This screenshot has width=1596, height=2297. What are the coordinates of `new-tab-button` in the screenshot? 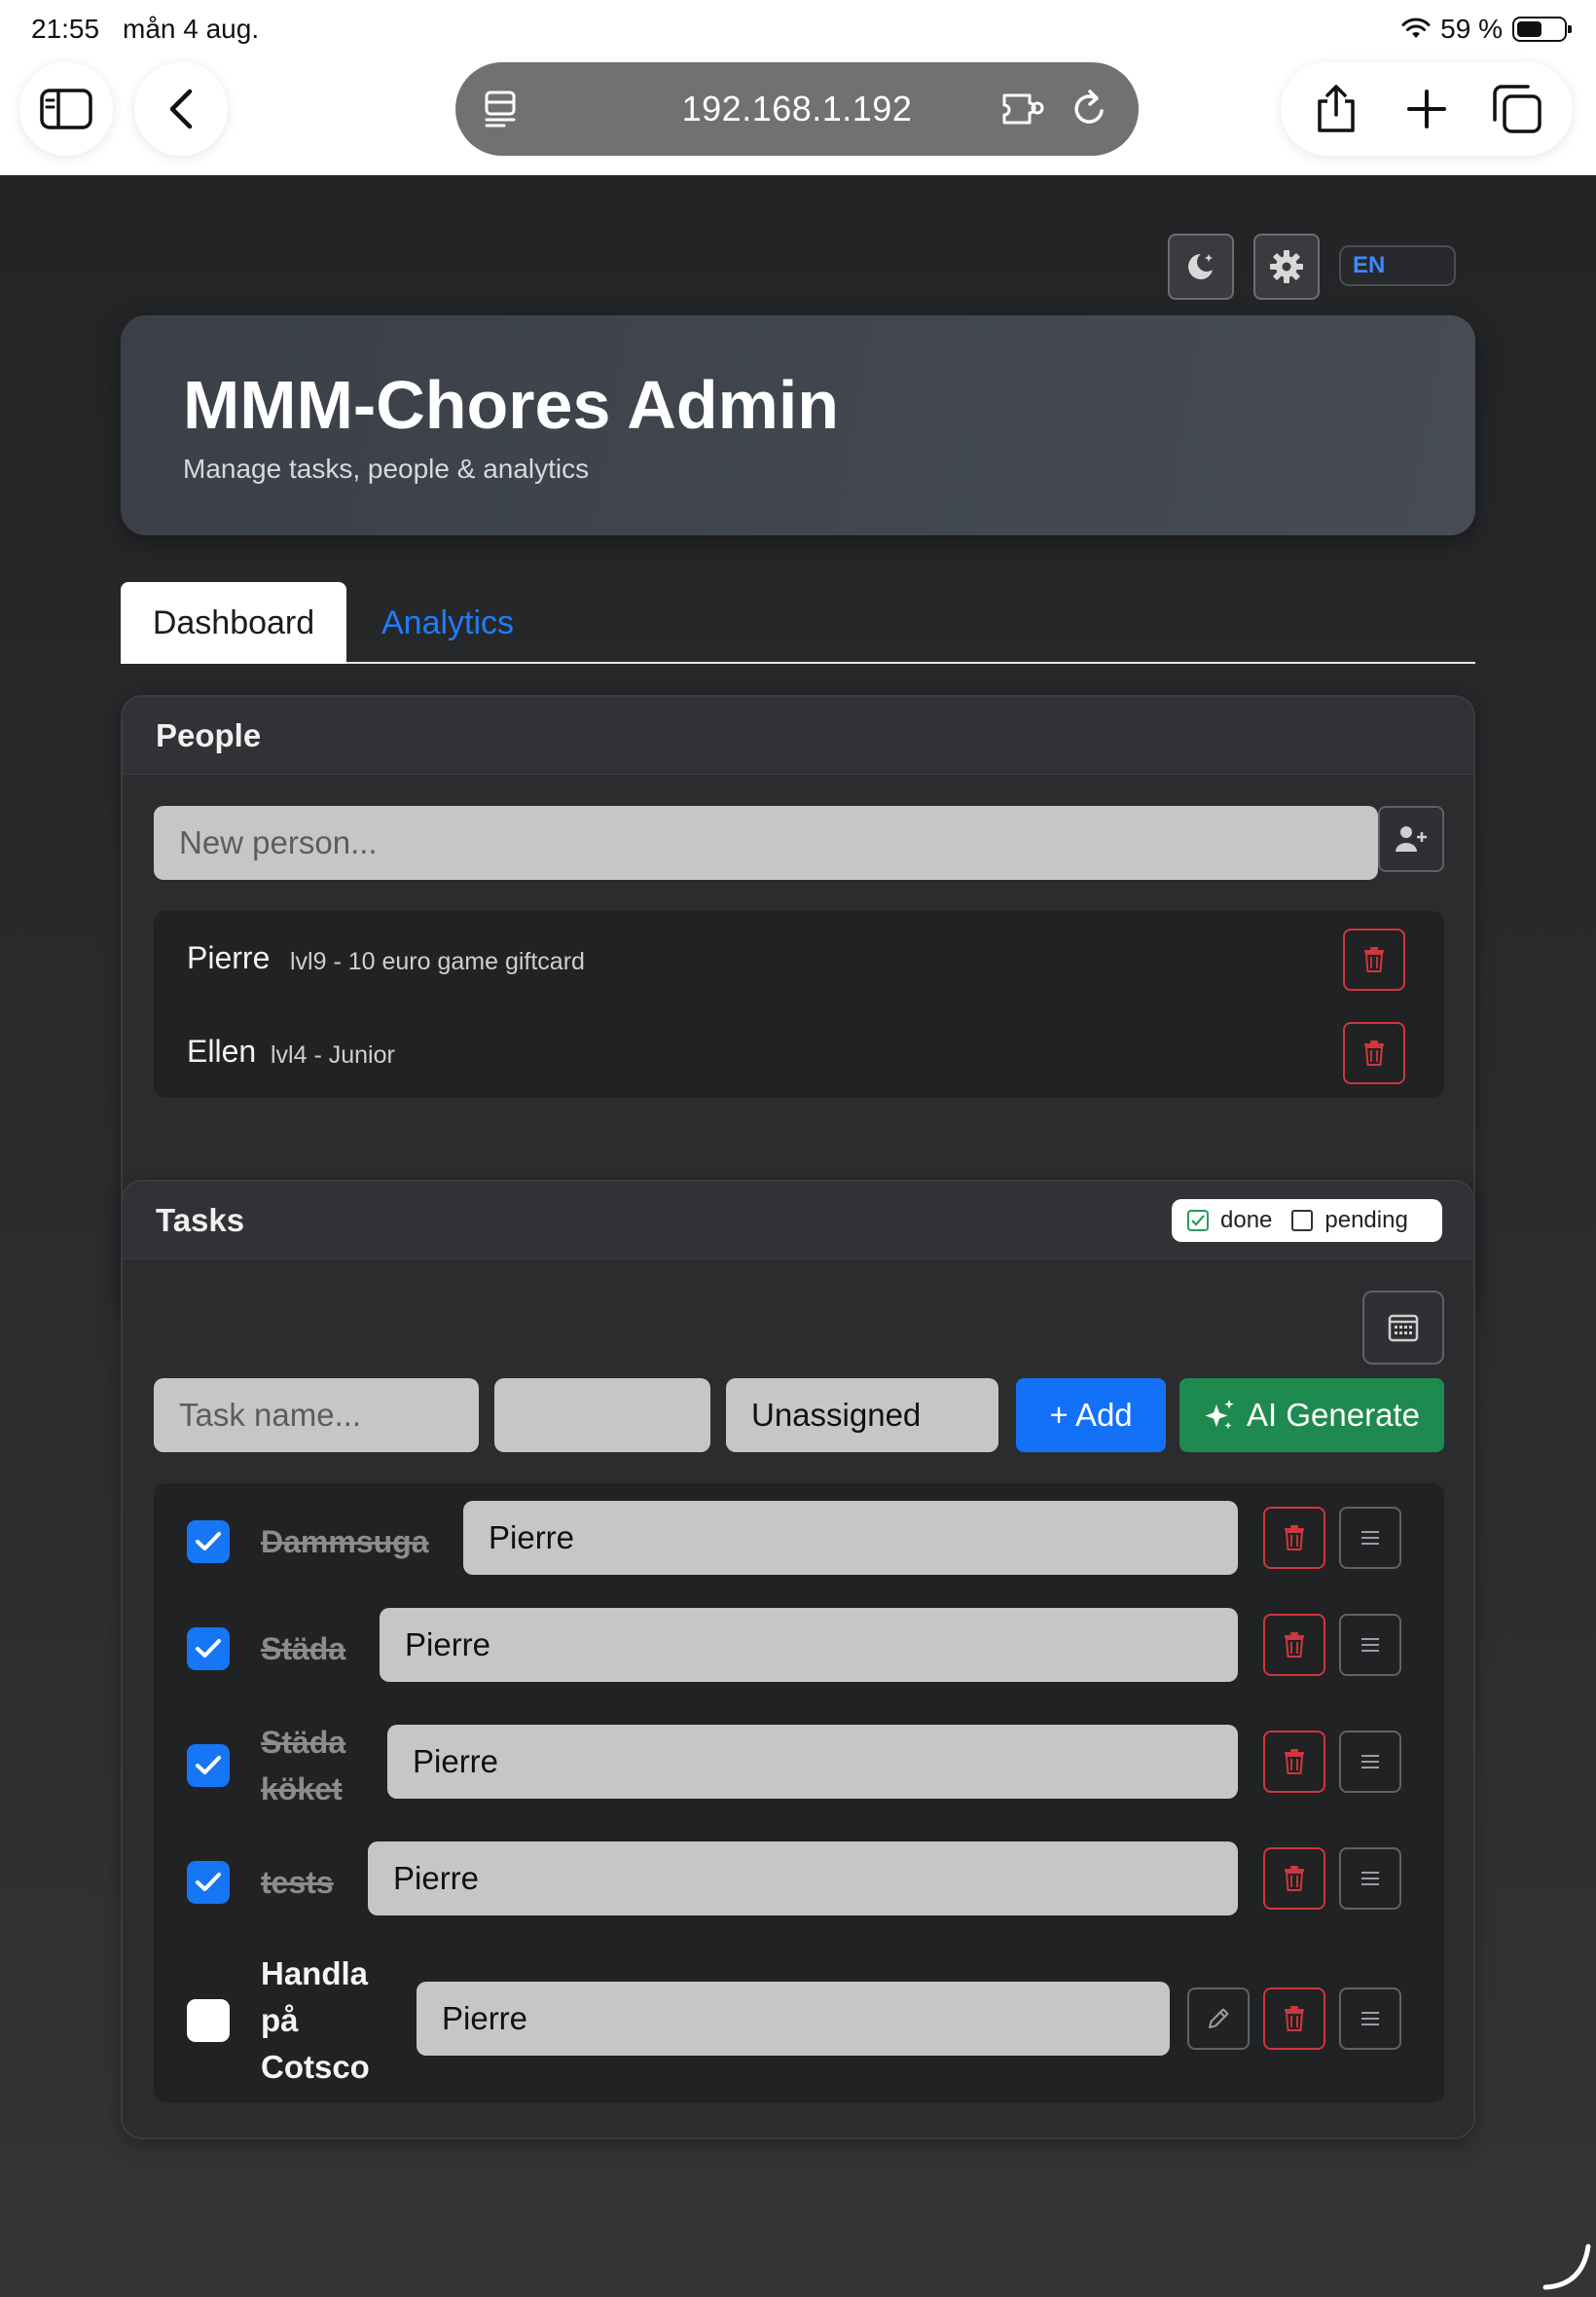 It's located at (1427, 109).